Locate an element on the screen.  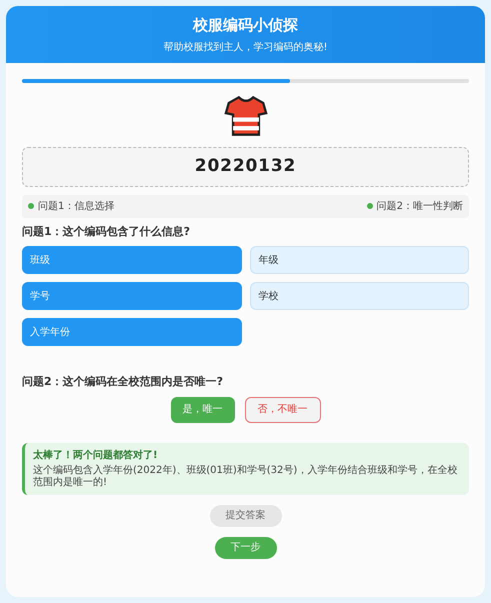
answer-button: 是，唯一 is located at coordinates (202, 409).